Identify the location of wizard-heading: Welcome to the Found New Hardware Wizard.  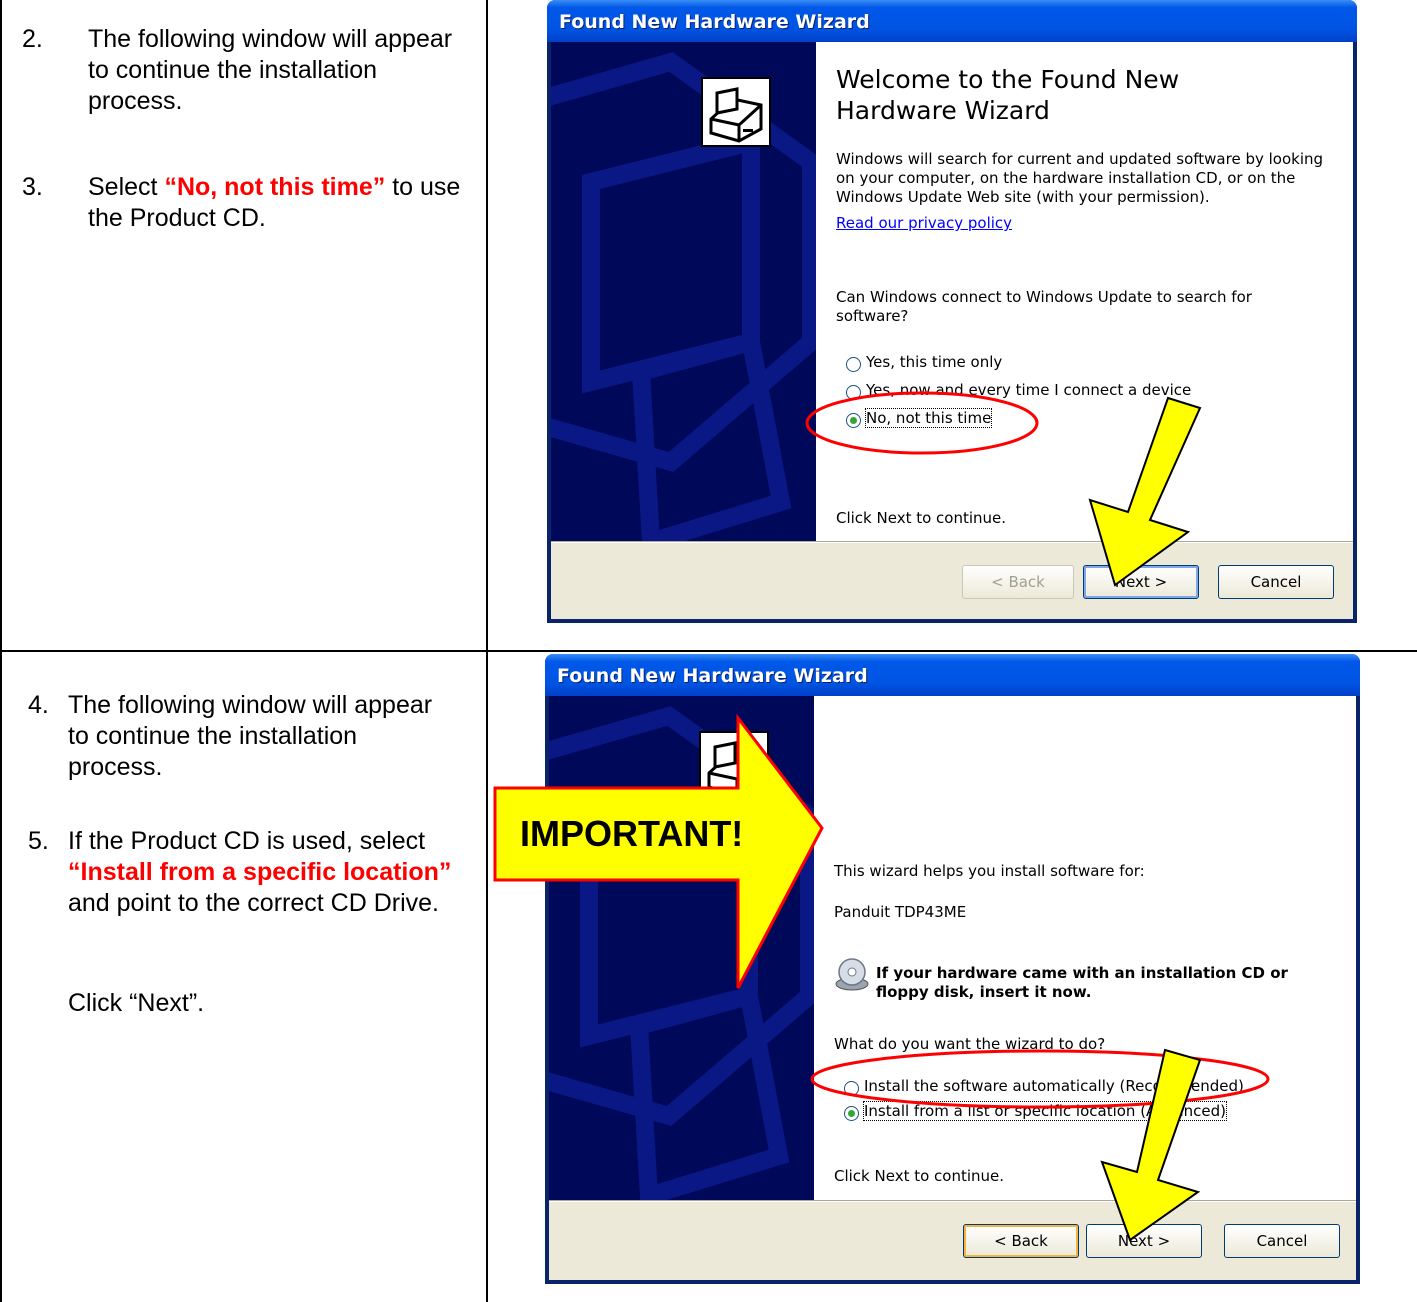
(1008, 95).